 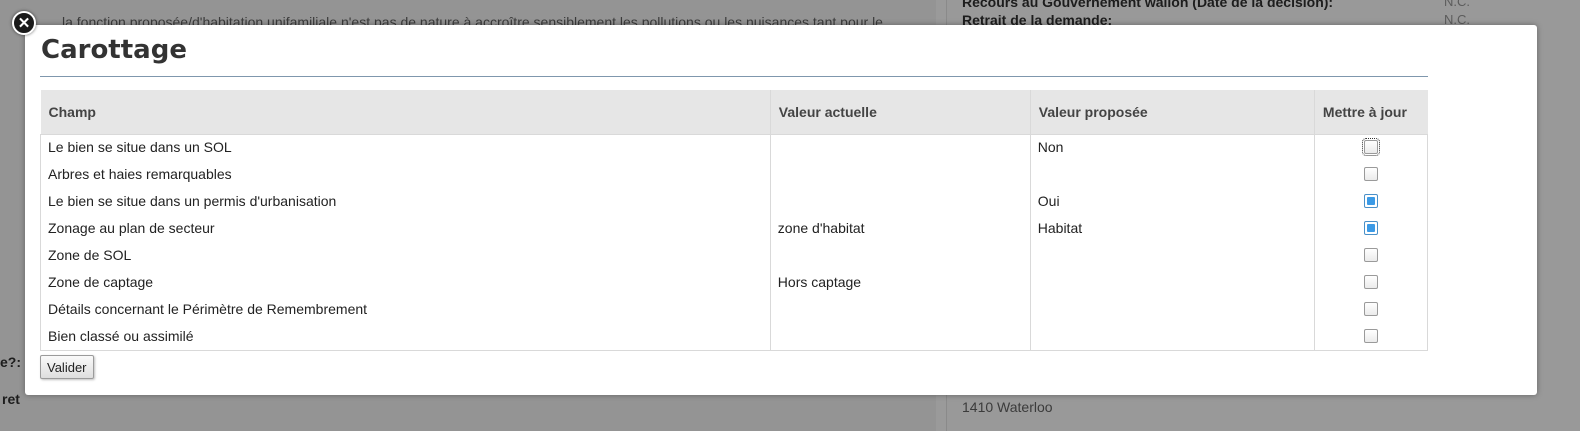 I want to click on background-address: 1410 Waterloo, so click(x=1007, y=407).